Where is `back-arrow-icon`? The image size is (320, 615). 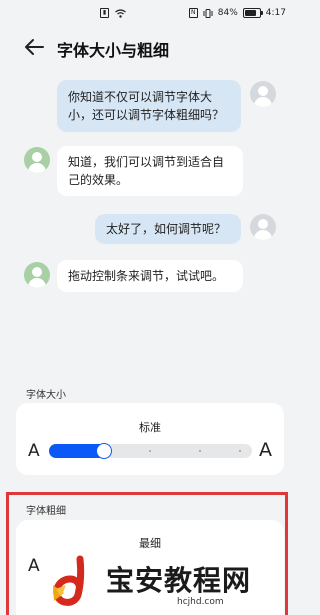
back-arrow-icon is located at coordinates (34, 47).